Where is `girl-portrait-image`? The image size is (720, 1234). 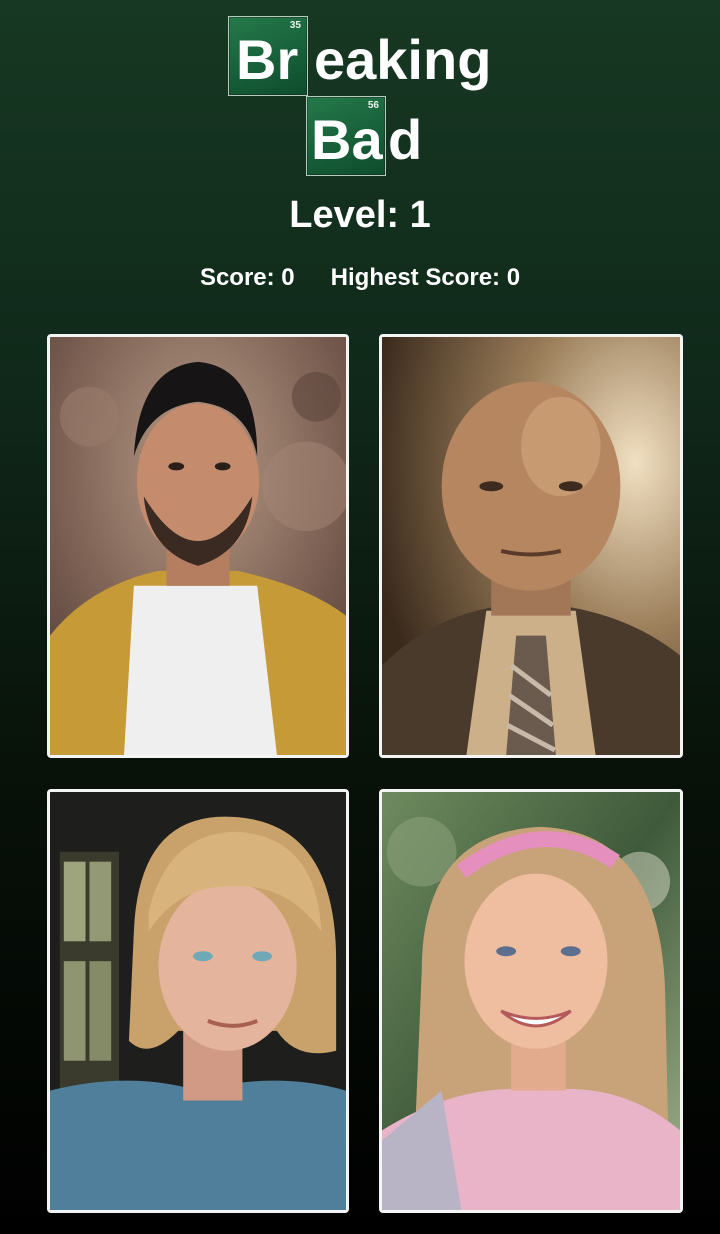 girl-portrait-image is located at coordinates (531, 1001).